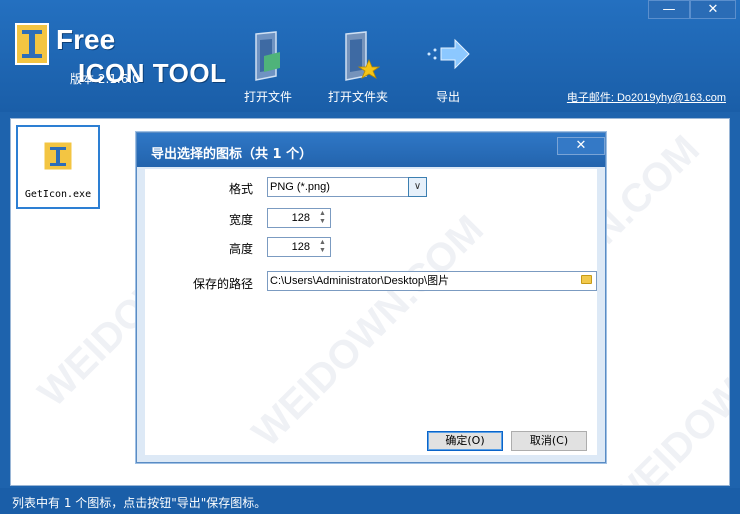  What do you see at coordinates (300, 187) in the screenshot?
I see `format-value: PNG (*.png)` at bounding box center [300, 187].